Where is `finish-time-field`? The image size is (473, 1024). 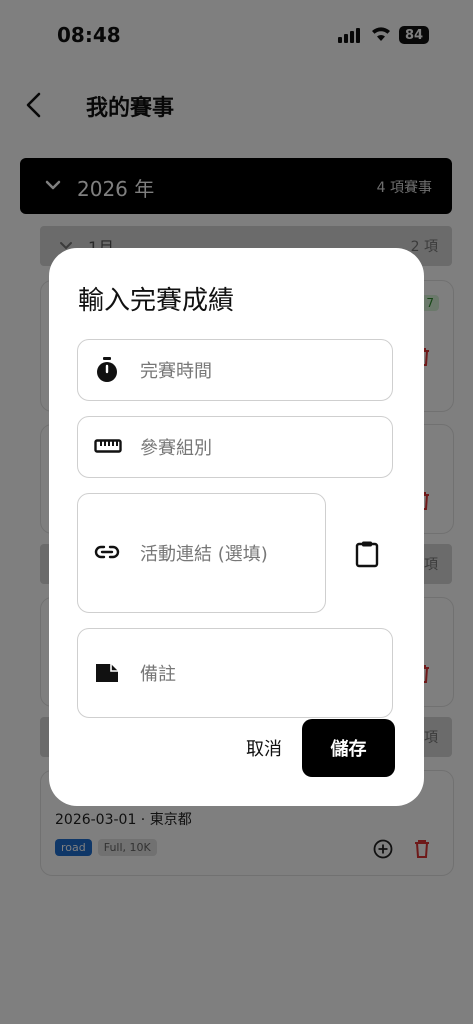
finish-time-field is located at coordinates (235, 370).